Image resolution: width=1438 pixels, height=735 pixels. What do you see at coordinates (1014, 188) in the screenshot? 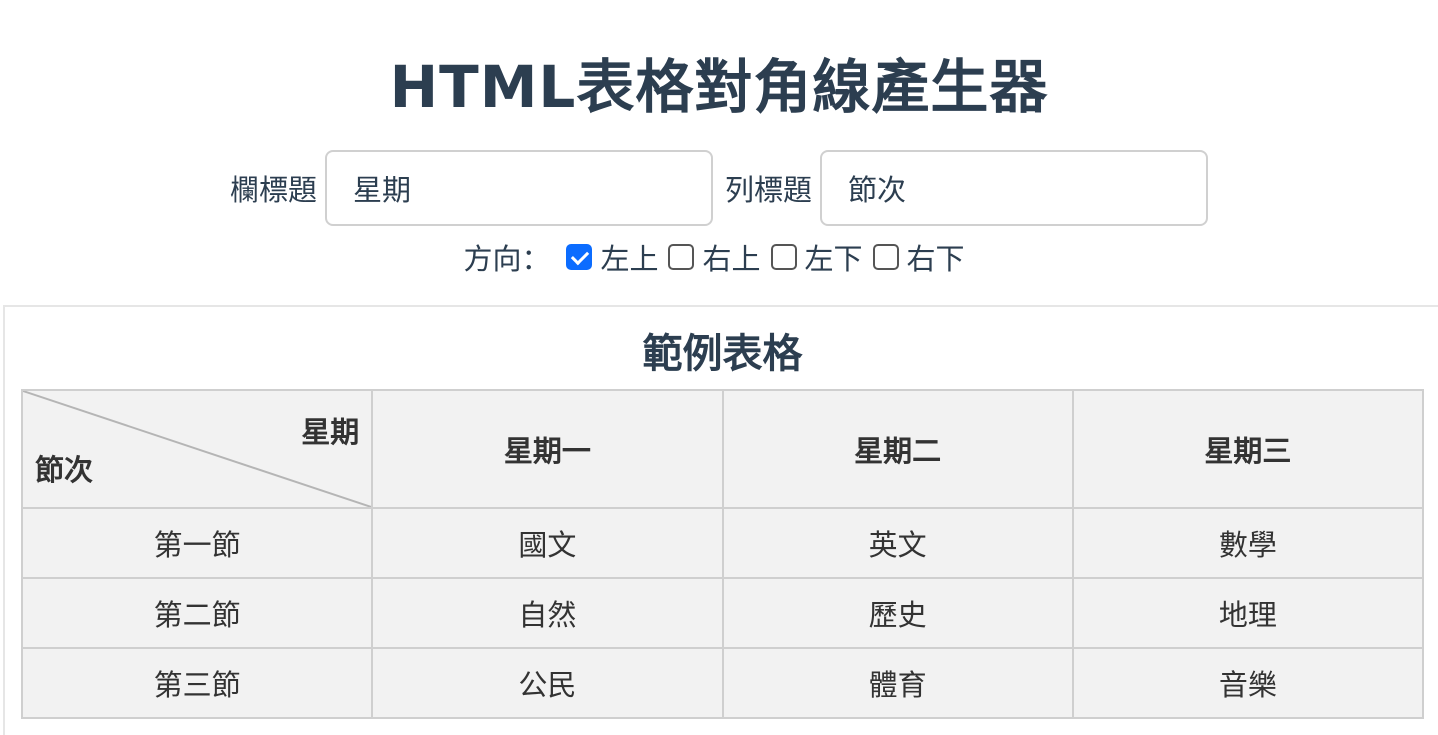
I see `row-title-input` at bounding box center [1014, 188].